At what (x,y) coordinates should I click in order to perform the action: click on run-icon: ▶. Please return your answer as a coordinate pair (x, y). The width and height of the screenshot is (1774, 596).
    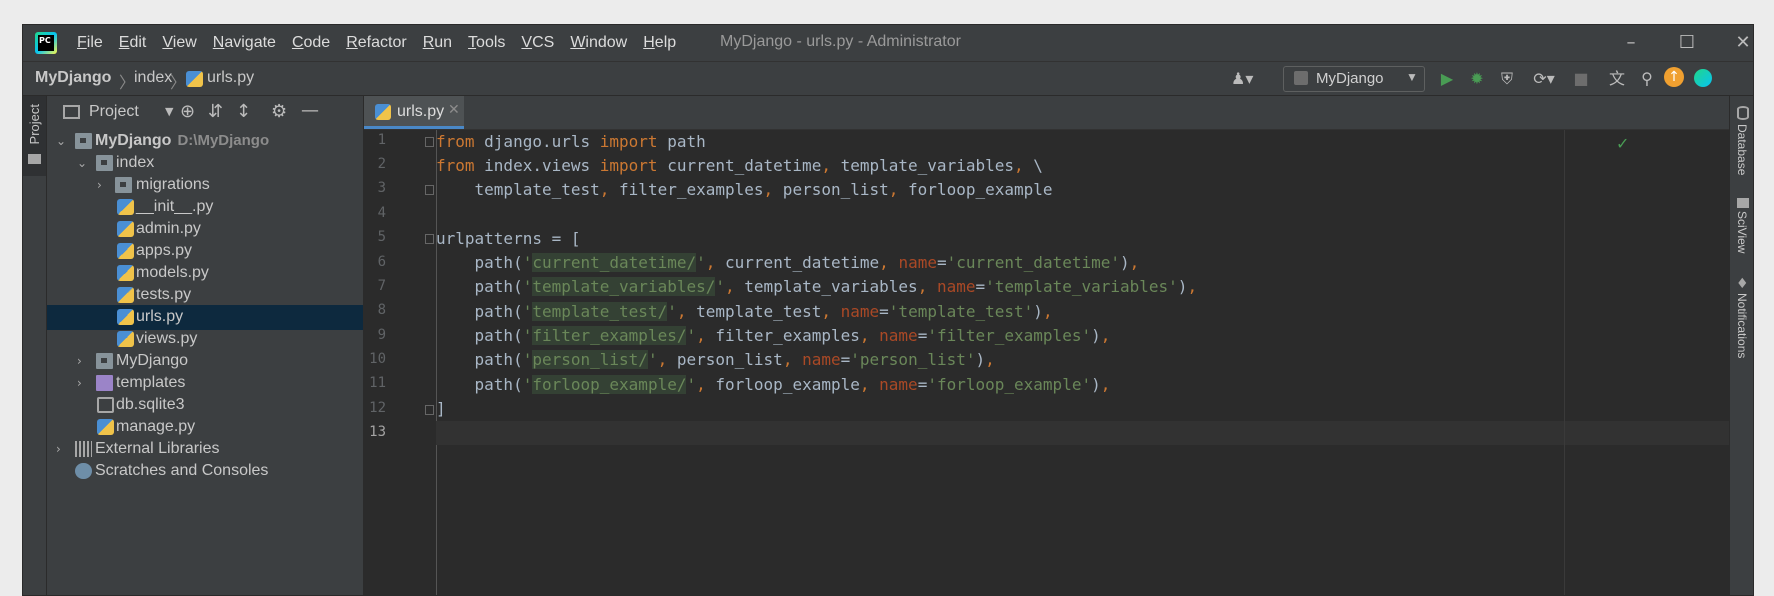
    Looking at the image, I should click on (1447, 79).